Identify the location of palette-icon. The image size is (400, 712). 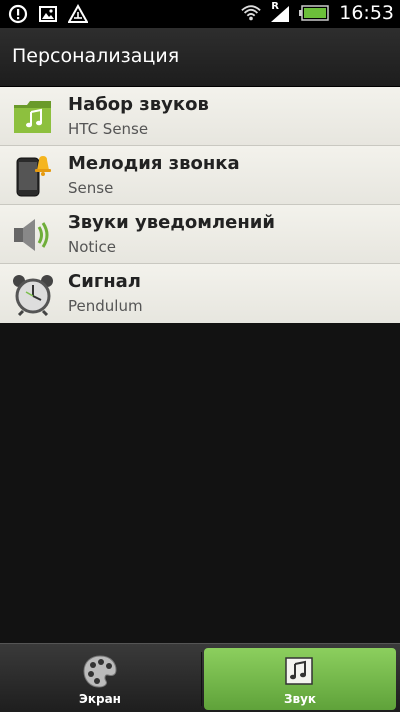
(100, 671).